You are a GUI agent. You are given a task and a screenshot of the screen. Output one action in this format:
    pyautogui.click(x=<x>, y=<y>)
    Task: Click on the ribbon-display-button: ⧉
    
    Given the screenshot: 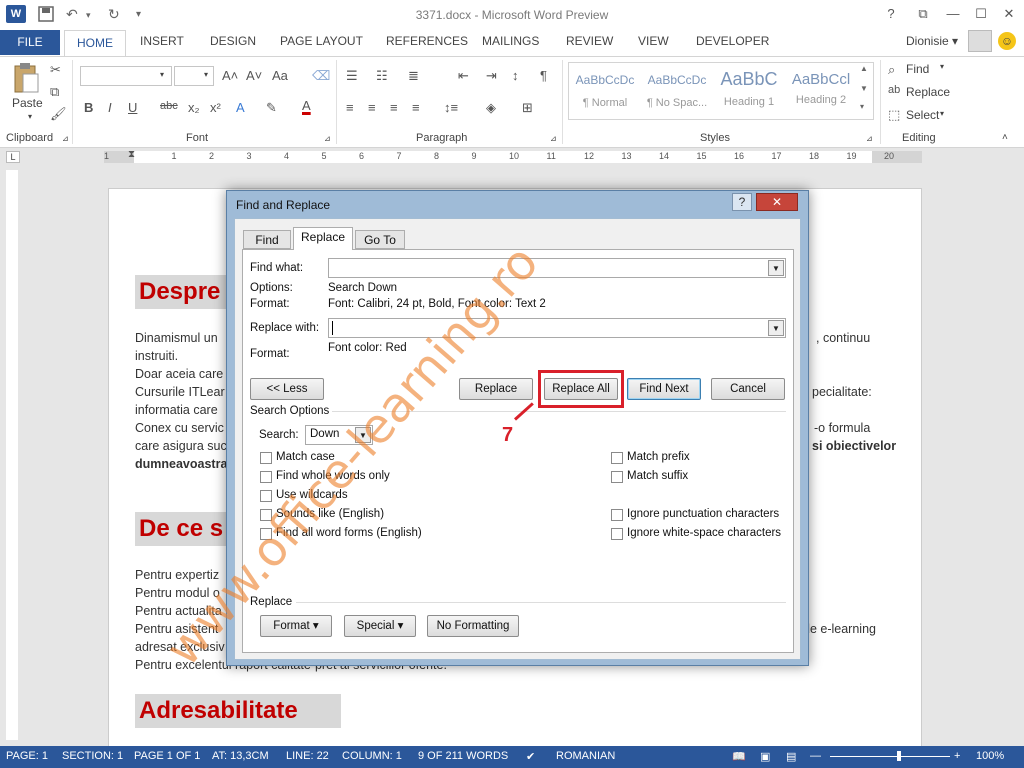 What is the action you would take?
    pyautogui.click(x=923, y=14)
    